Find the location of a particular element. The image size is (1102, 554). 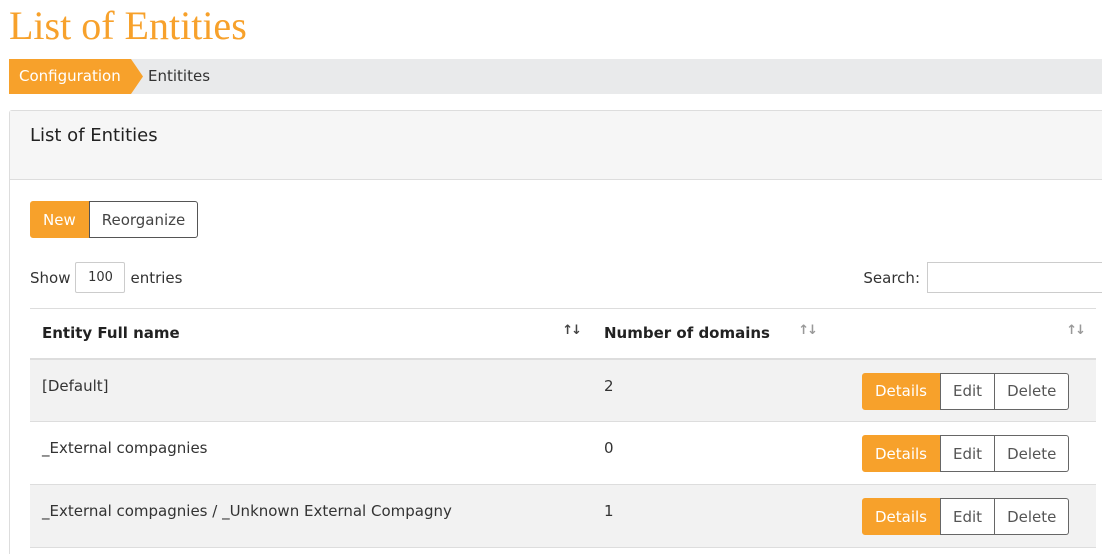

column-header-domains: Number of domains ↑↓ is located at coordinates (710, 334).